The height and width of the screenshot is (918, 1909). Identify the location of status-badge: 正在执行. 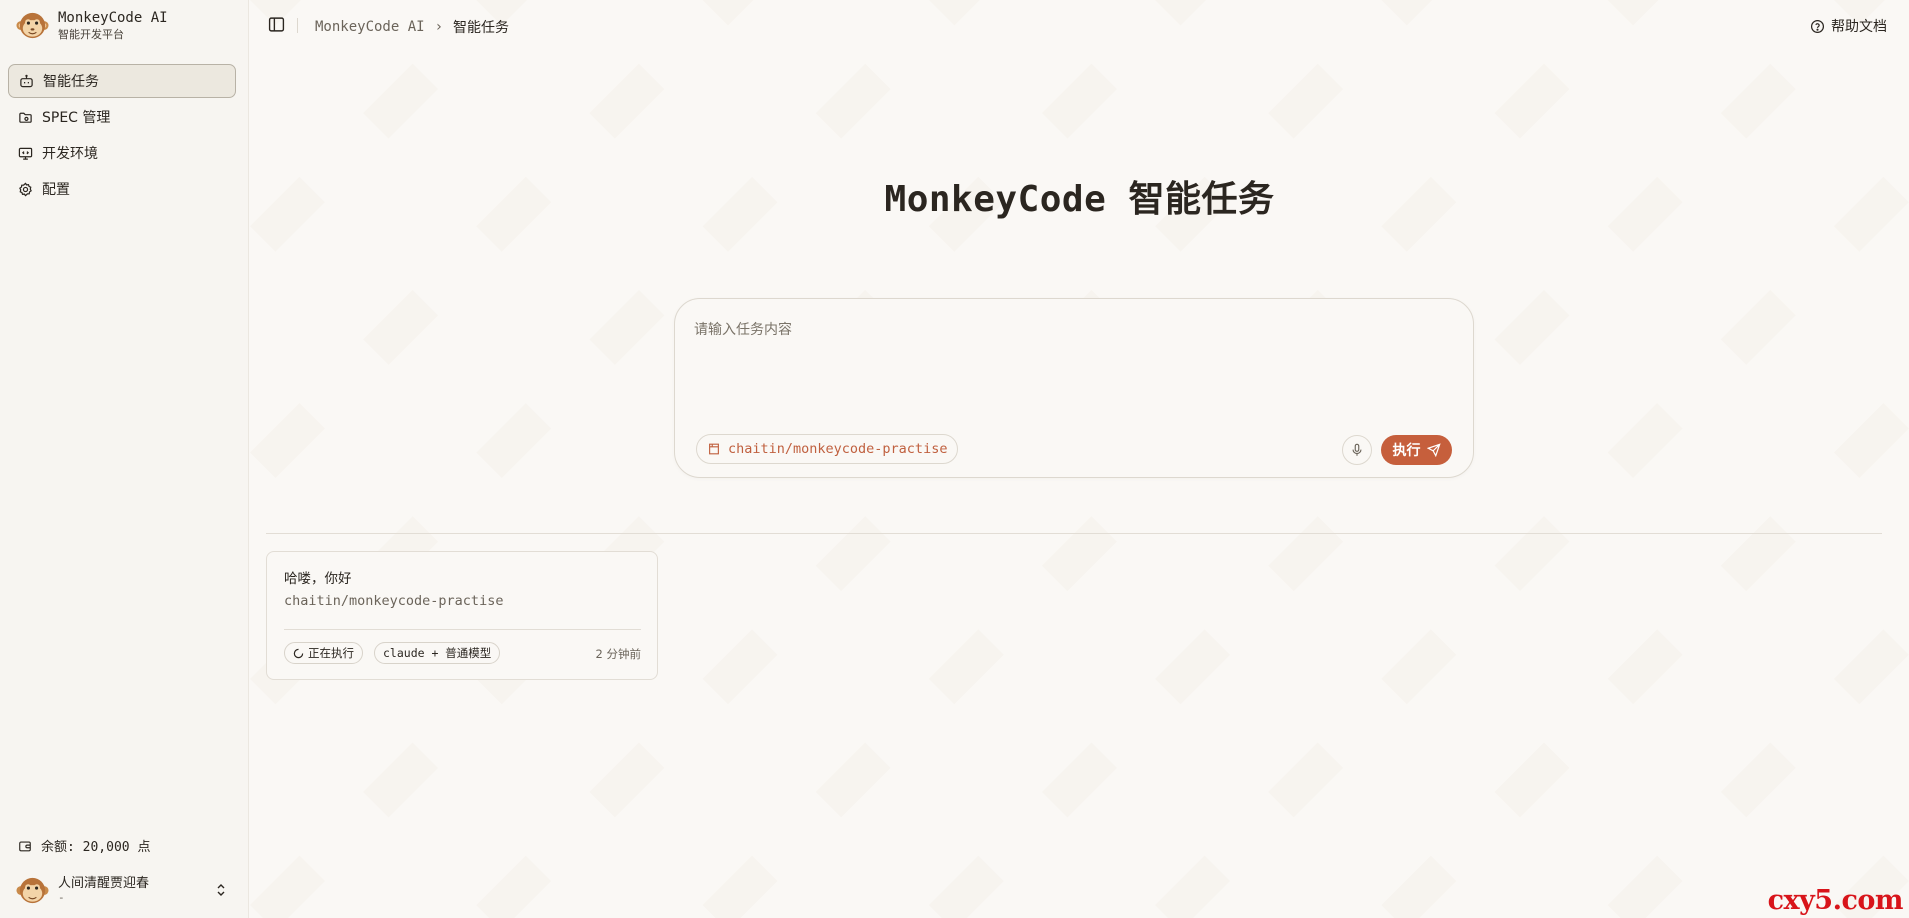
(323, 653).